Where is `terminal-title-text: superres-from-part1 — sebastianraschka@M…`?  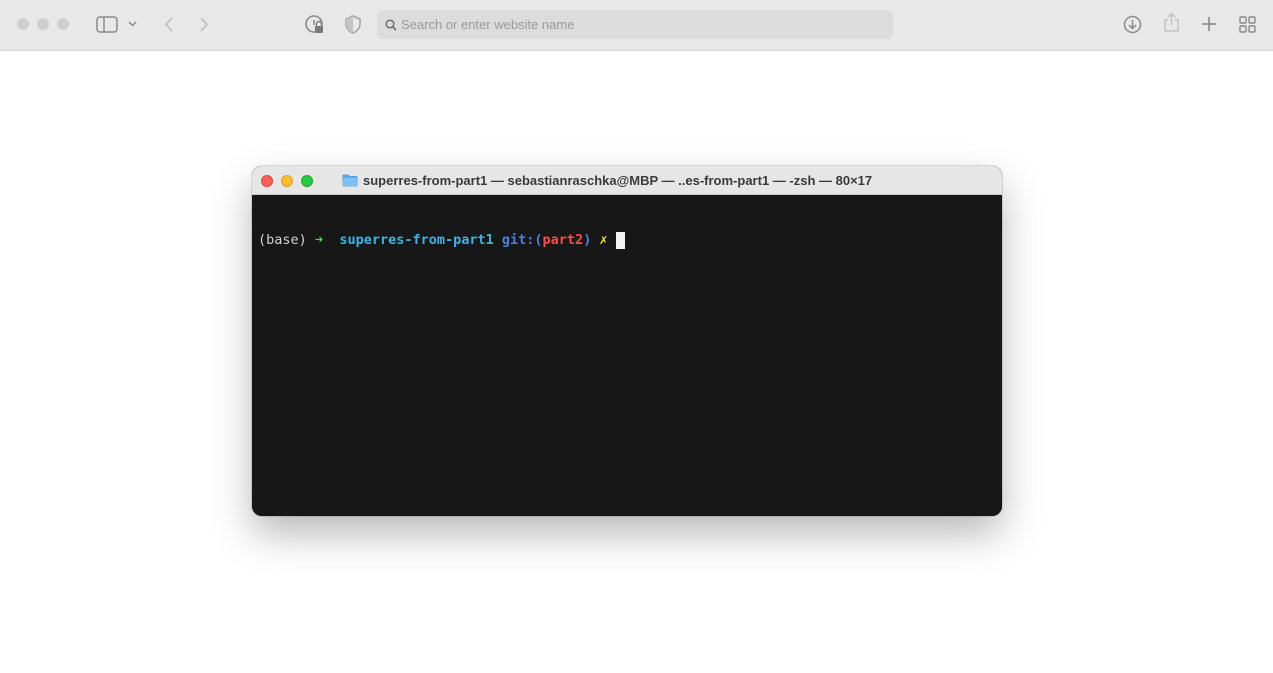
terminal-title-text: superres-from-part1 — sebastianraschka@M… is located at coordinates (618, 180).